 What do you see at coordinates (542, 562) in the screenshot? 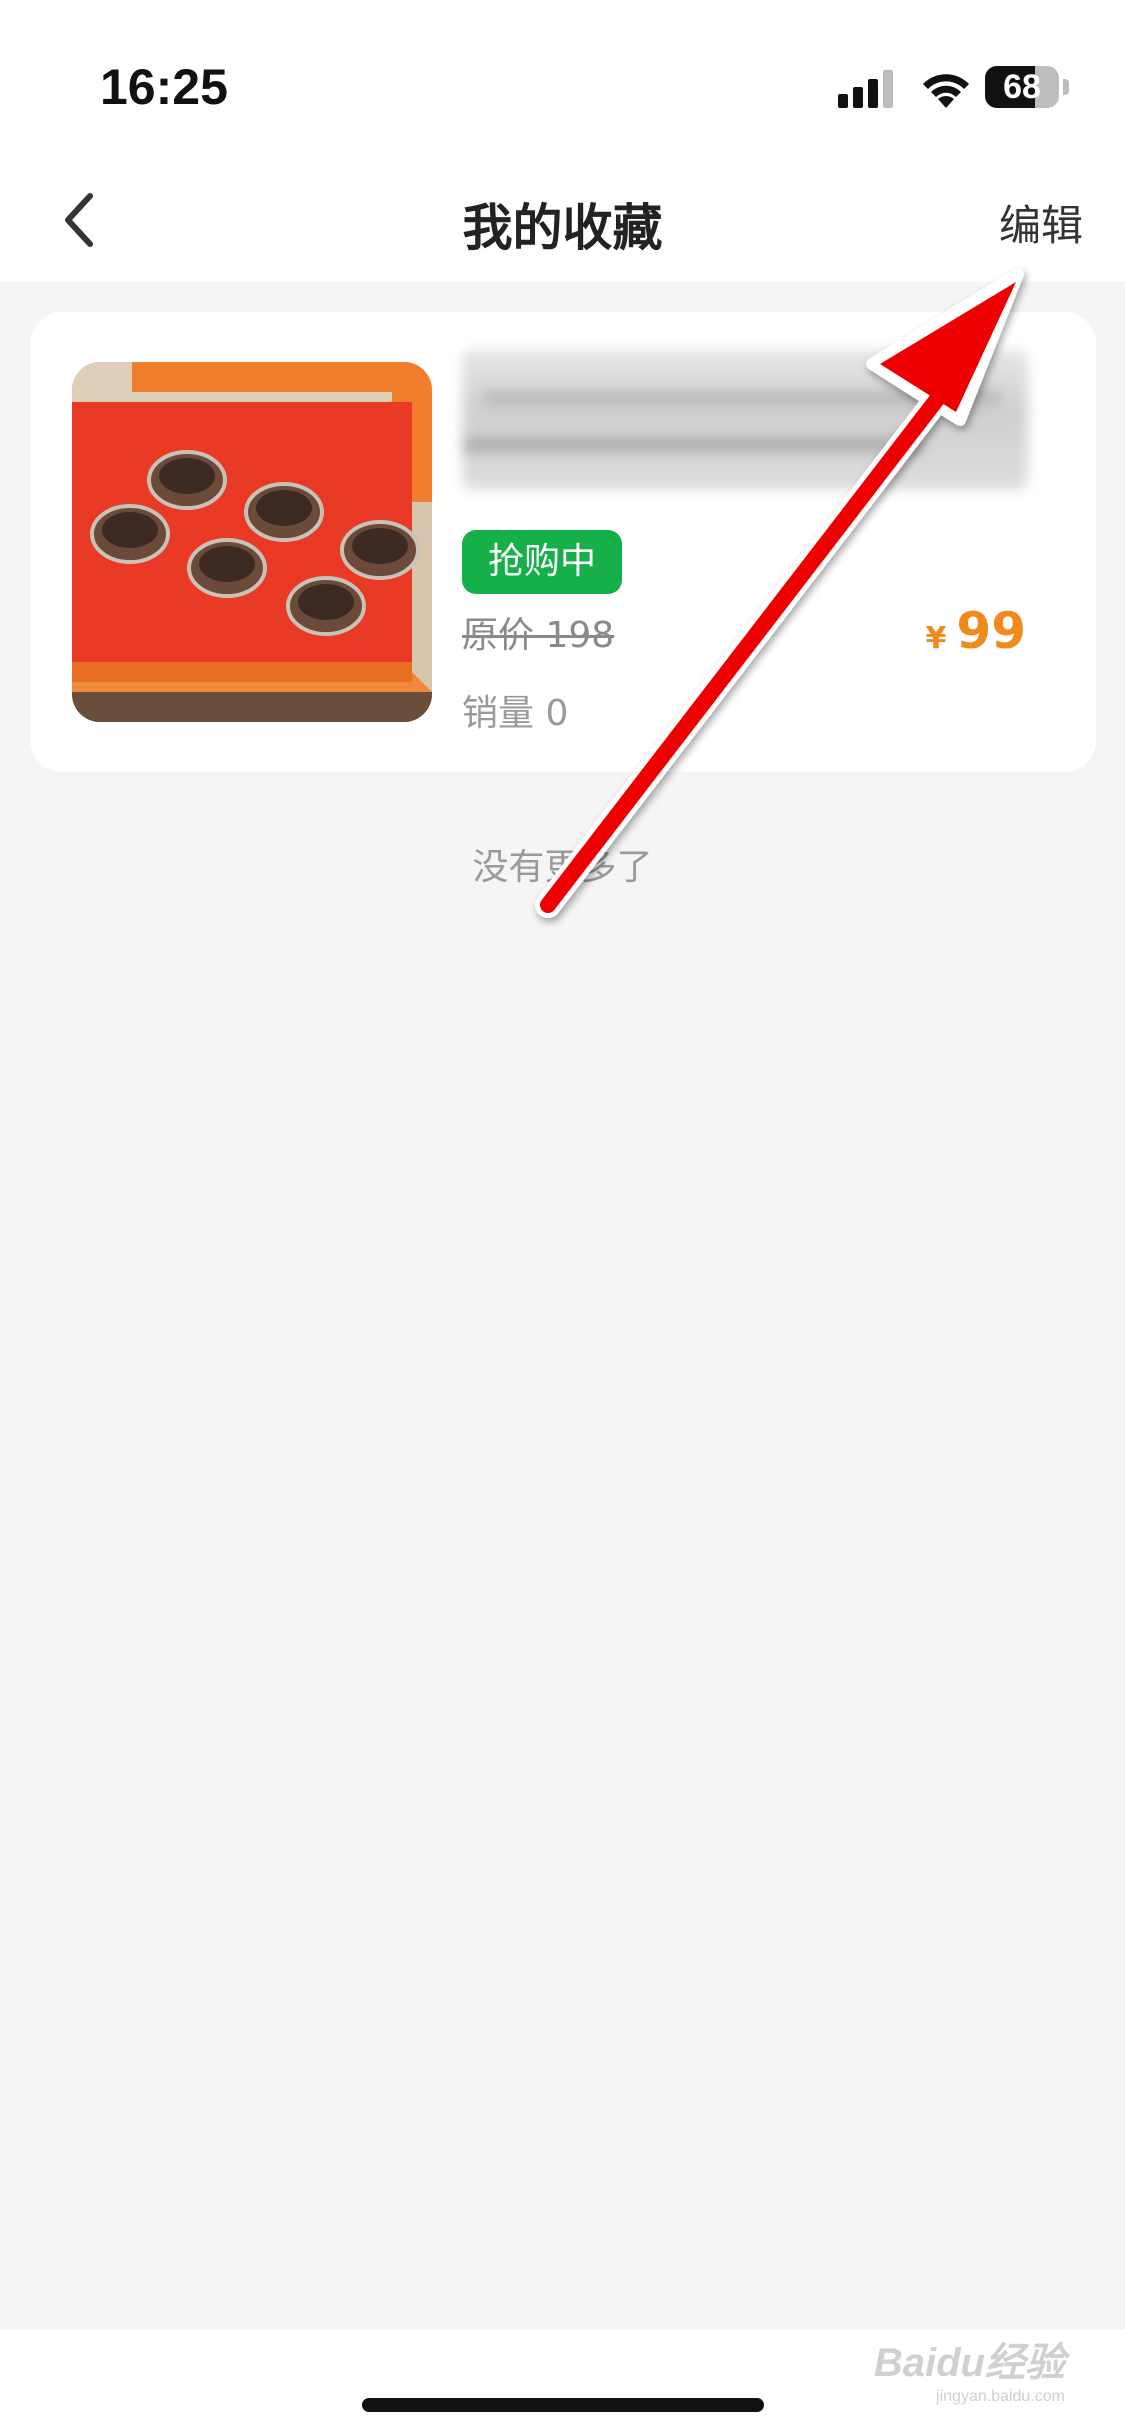
I see `status-badge: 抢购中` at bounding box center [542, 562].